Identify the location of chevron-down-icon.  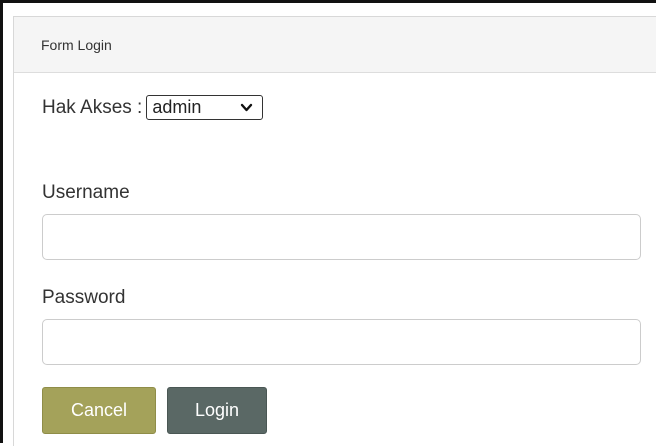
(247, 107).